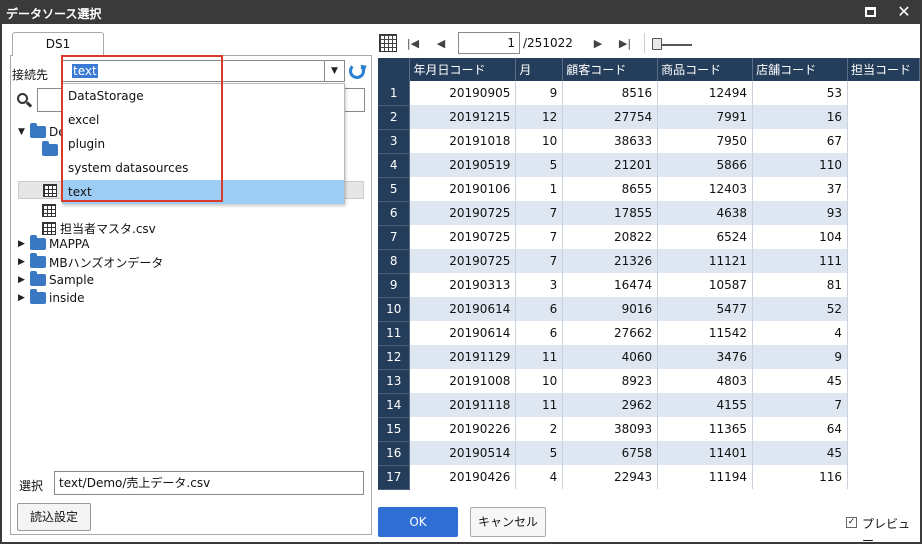 The width and height of the screenshot is (922, 544). I want to click on table-cell: 64, so click(800, 429).